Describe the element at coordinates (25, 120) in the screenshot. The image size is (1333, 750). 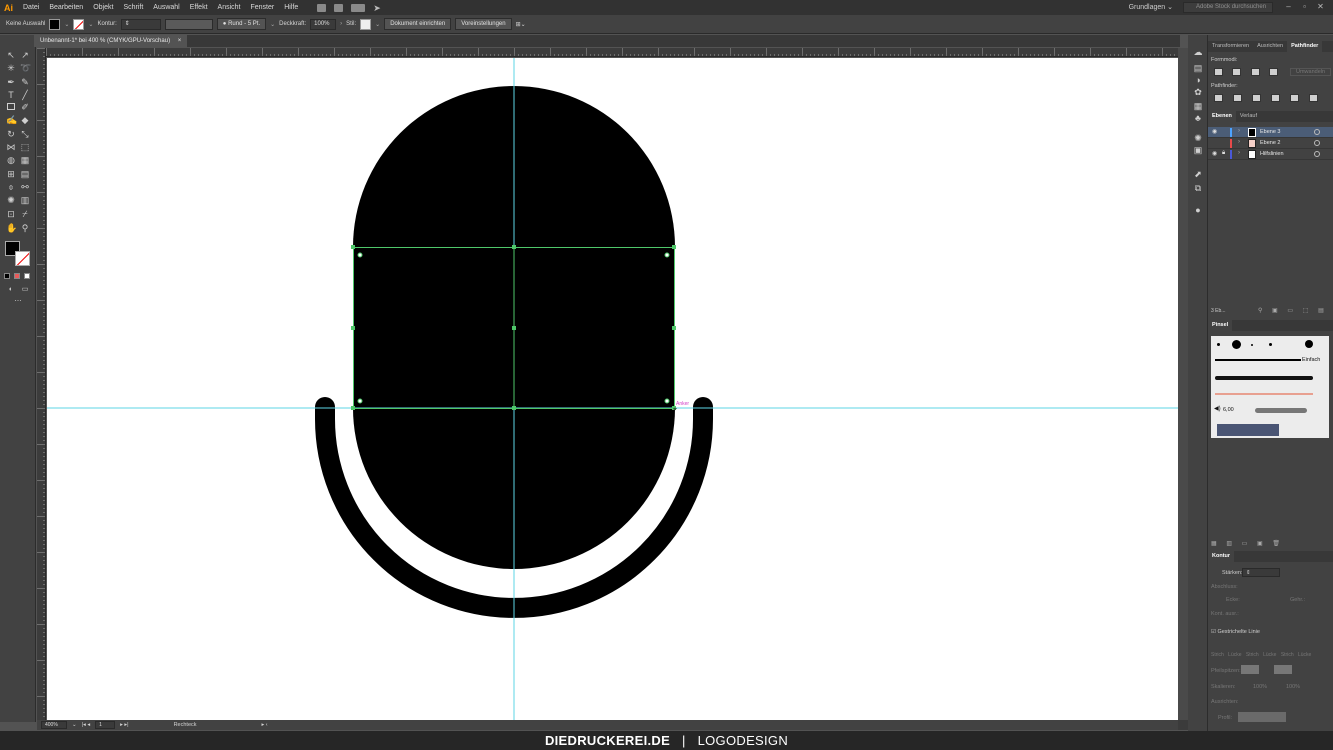
I see `eraser-icon: ◆` at that location.